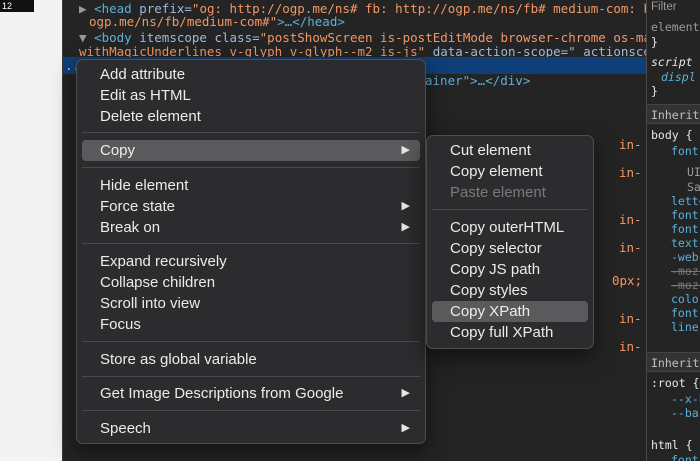 The image size is (700, 461). I want to click on style-property: --x-h, so click(685, 399).